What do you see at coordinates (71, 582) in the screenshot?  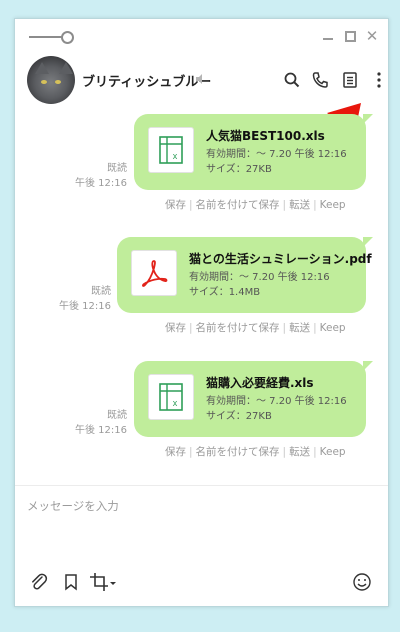 I see `bookmark-icon` at bounding box center [71, 582].